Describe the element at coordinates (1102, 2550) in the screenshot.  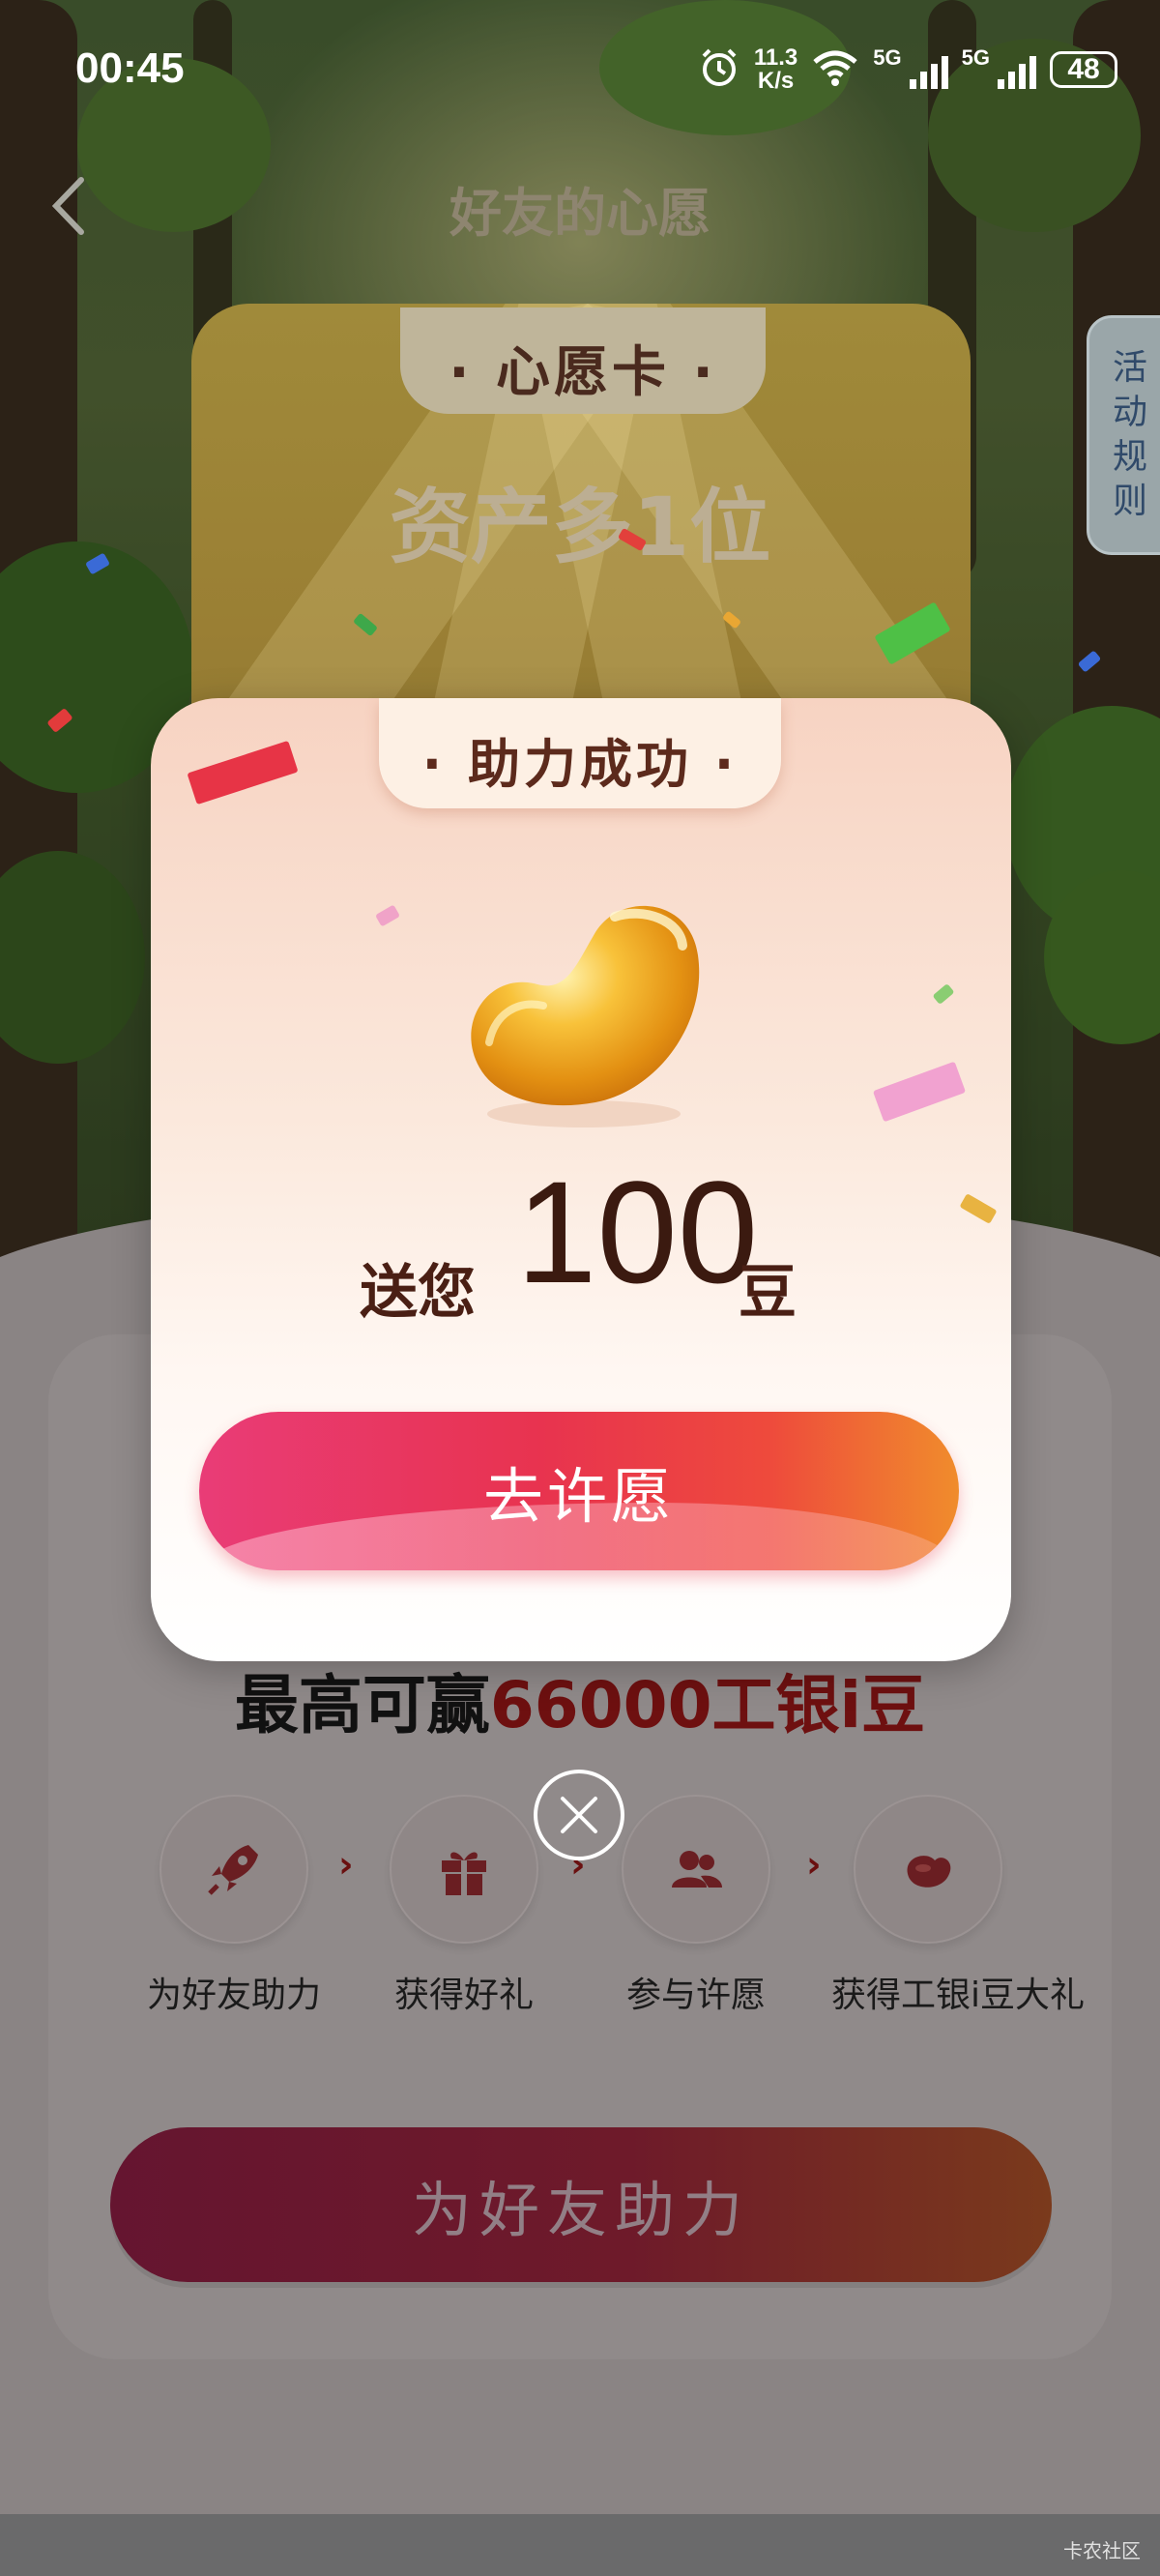
I see `watermark: 卡农社区` at that location.